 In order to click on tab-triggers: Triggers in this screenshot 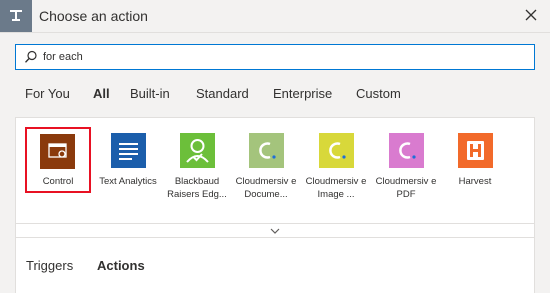, I will do `click(49, 265)`.